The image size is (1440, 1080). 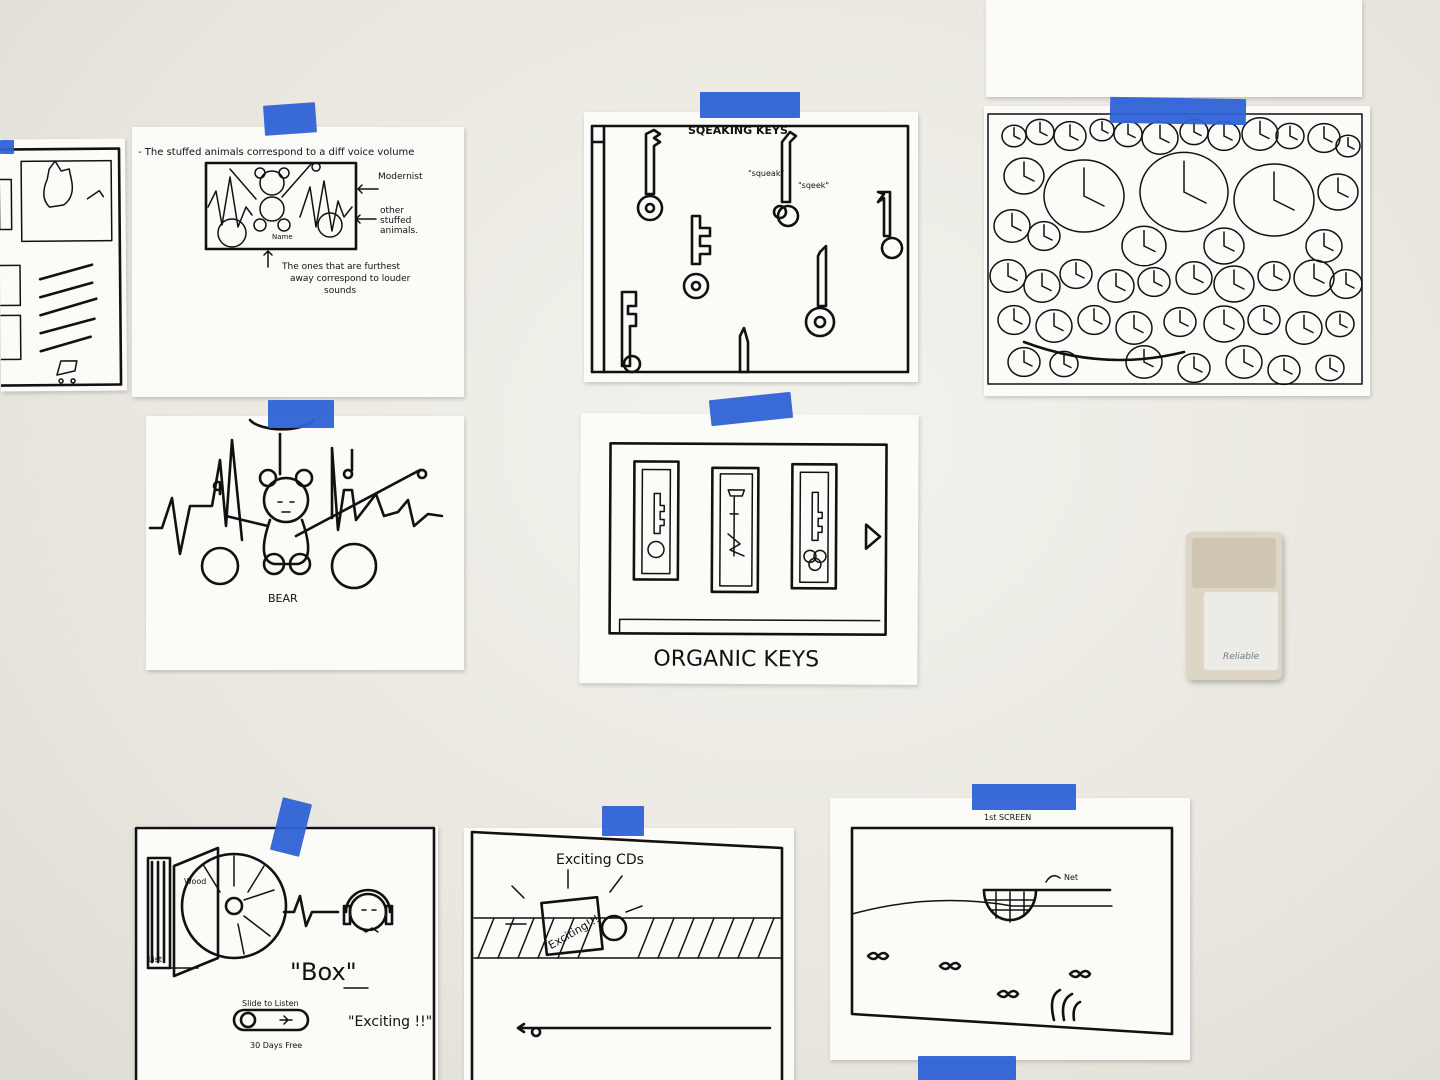 I want to click on small-label: List, so click(x=155, y=959).